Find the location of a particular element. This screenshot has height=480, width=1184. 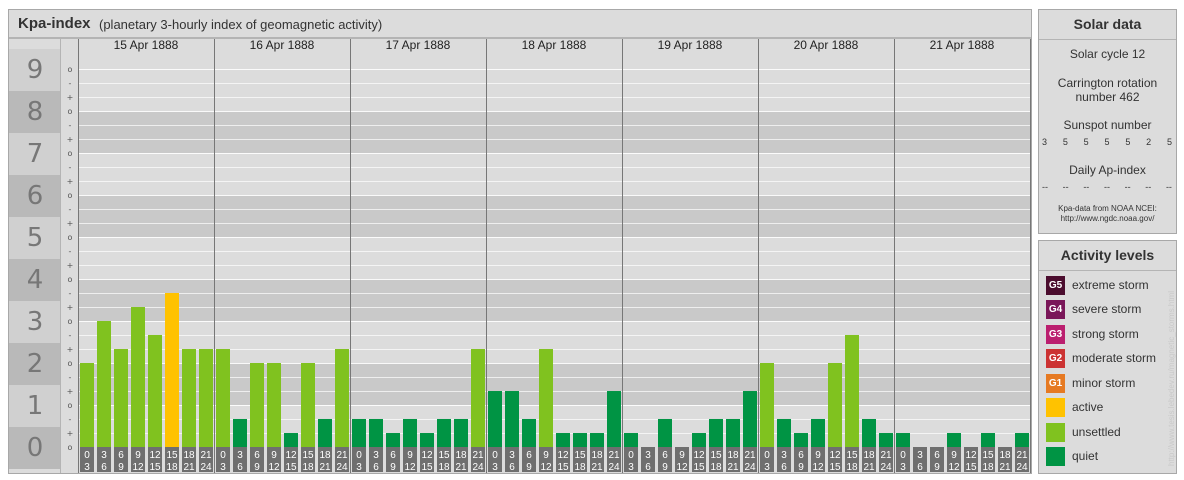

hour-label-end: 9 is located at coordinates (257, 467).